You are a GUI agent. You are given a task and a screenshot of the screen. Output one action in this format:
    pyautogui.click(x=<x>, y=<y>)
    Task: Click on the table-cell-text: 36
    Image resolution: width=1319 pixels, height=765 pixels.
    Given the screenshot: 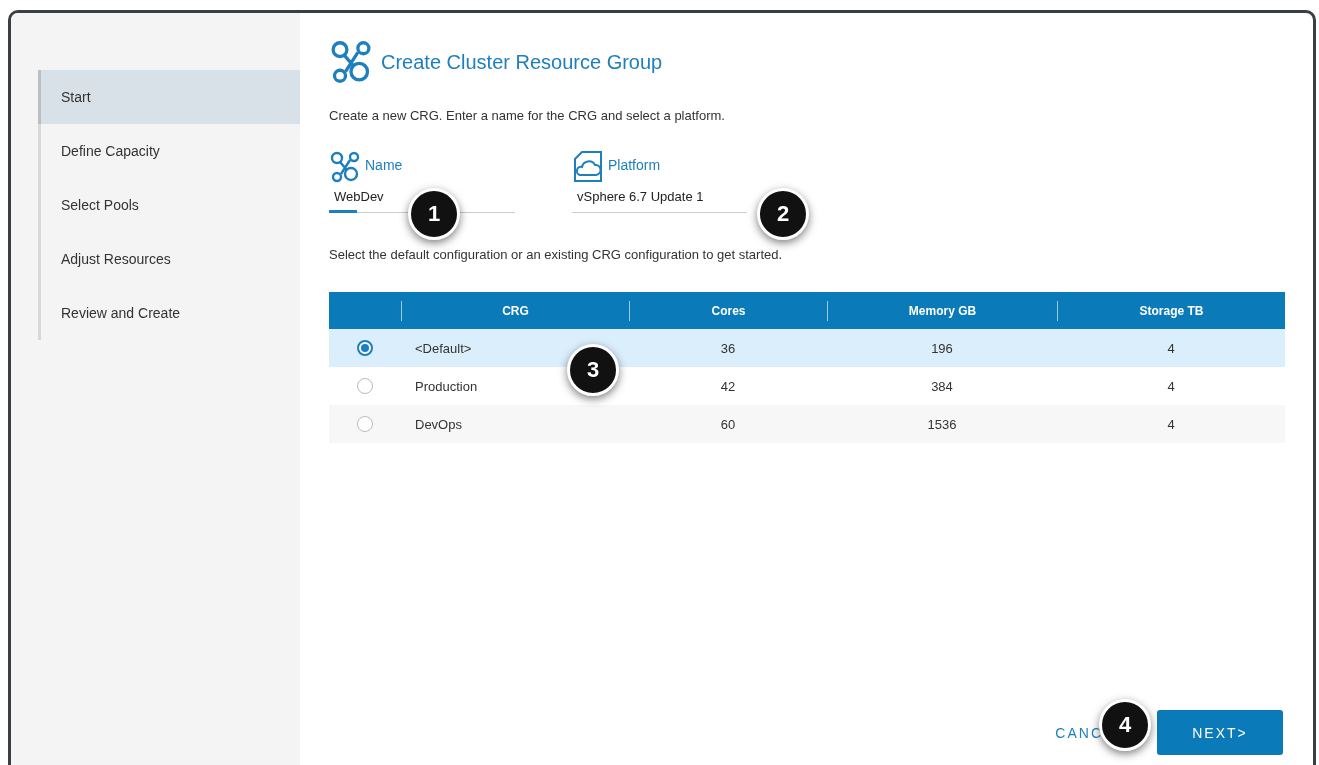 What is the action you would take?
    pyautogui.click(x=728, y=348)
    